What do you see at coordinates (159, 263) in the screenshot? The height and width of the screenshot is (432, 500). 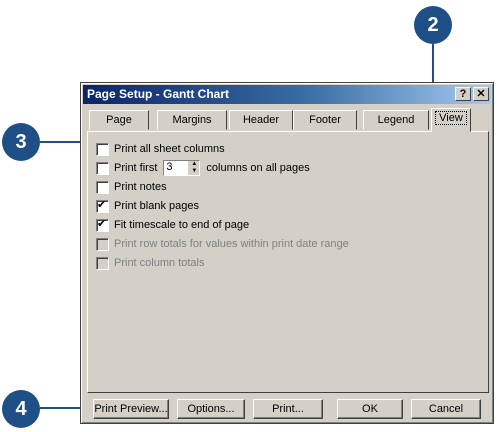 I see `print-column-totals-label: Print column totals` at bounding box center [159, 263].